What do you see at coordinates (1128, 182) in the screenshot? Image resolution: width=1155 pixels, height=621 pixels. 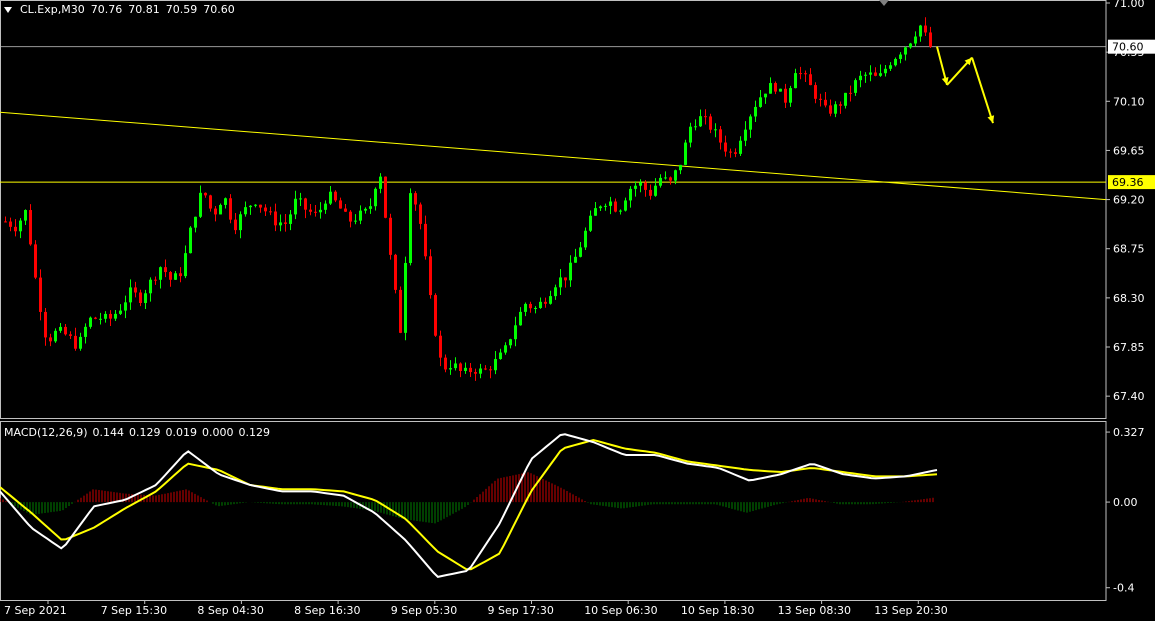 I see `horizontal-level-label: 69.36` at bounding box center [1128, 182].